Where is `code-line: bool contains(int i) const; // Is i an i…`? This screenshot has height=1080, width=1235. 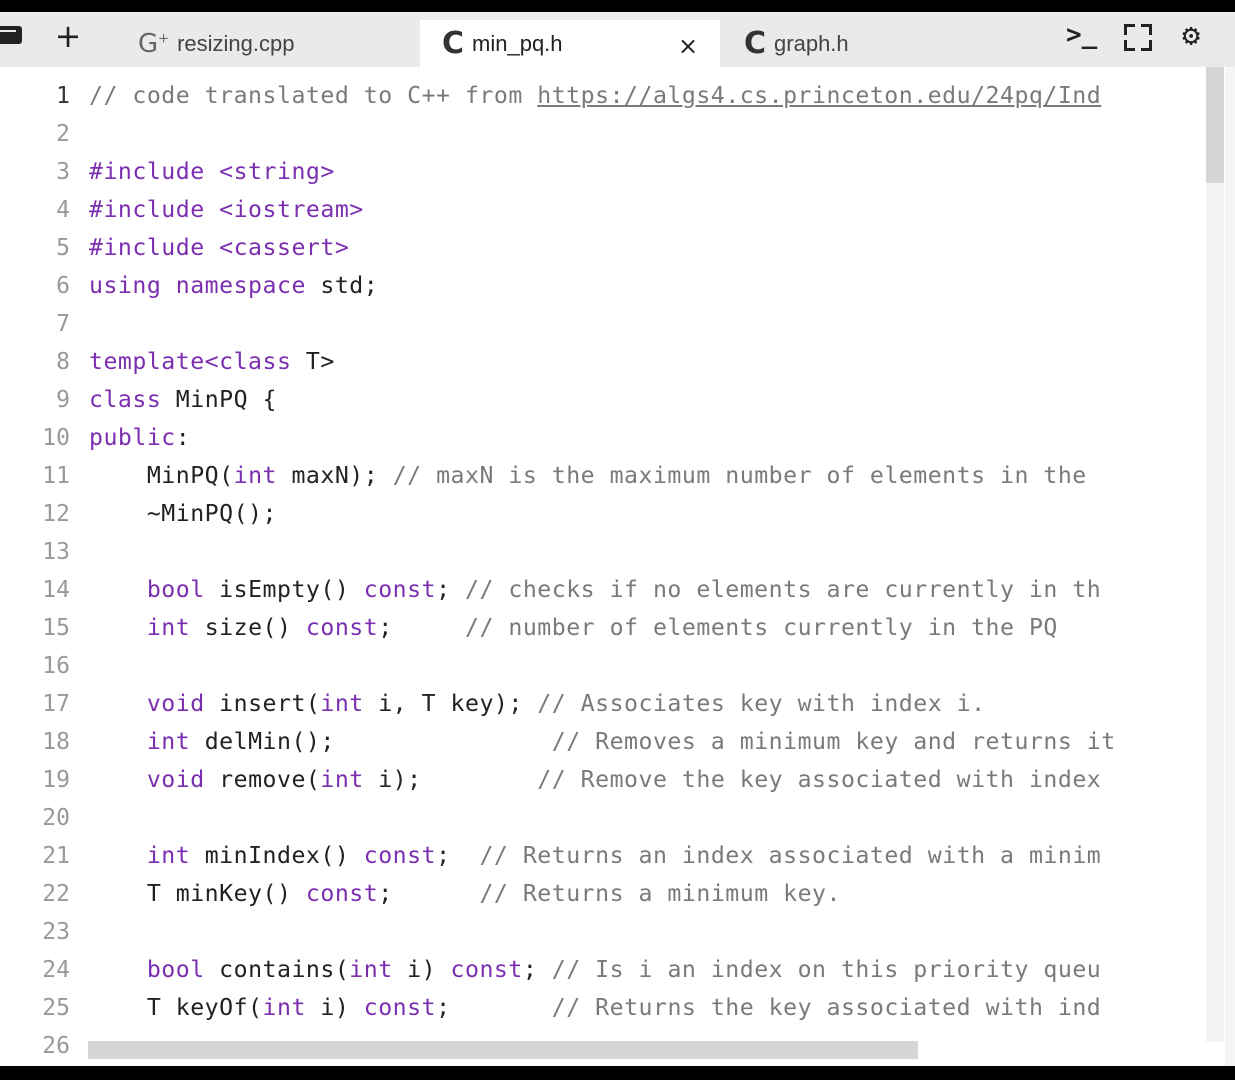 code-line: bool contains(int i) const; // Is i an i… is located at coordinates (595, 970).